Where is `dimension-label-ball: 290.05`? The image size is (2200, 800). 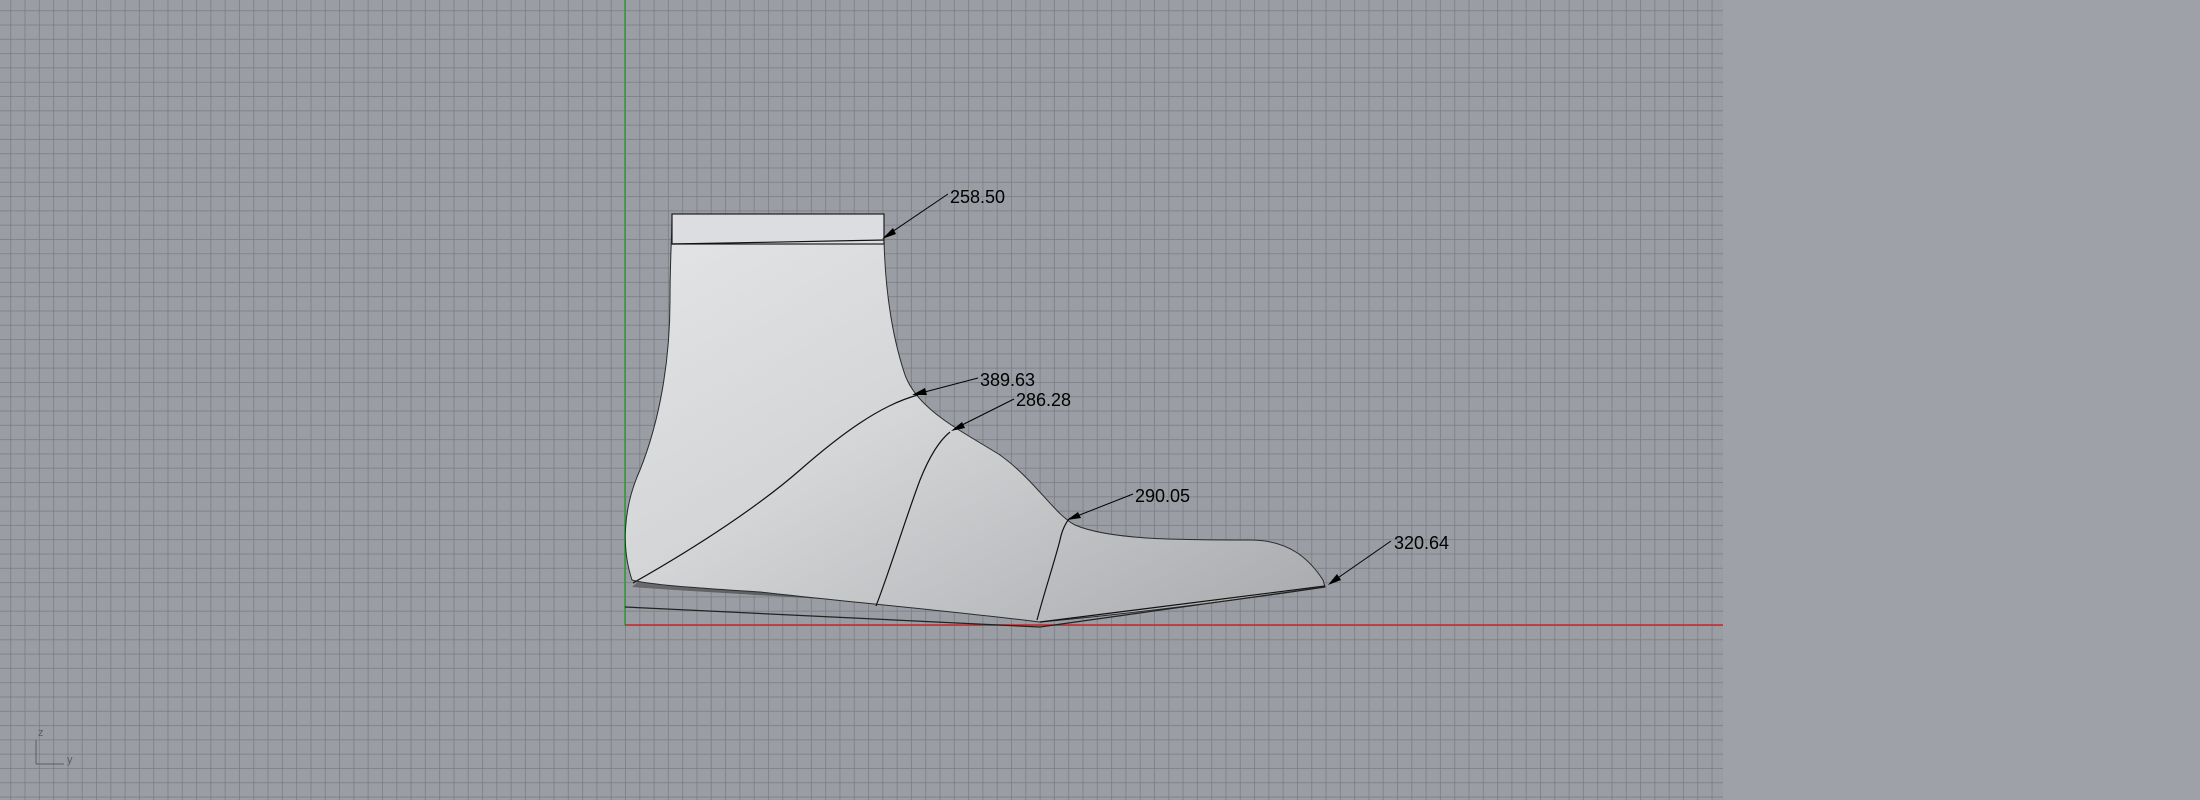 dimension-label-ball: 290.05 is located at coordinates (1162, 496).